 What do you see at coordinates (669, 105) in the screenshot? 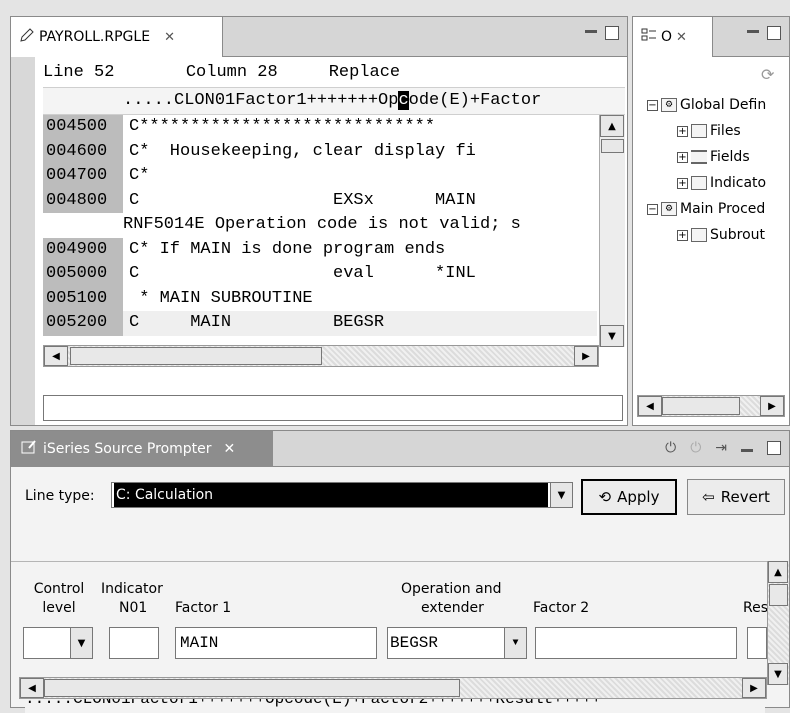
I see `gear-icon: ⚙` at bounding box center [669, 105].